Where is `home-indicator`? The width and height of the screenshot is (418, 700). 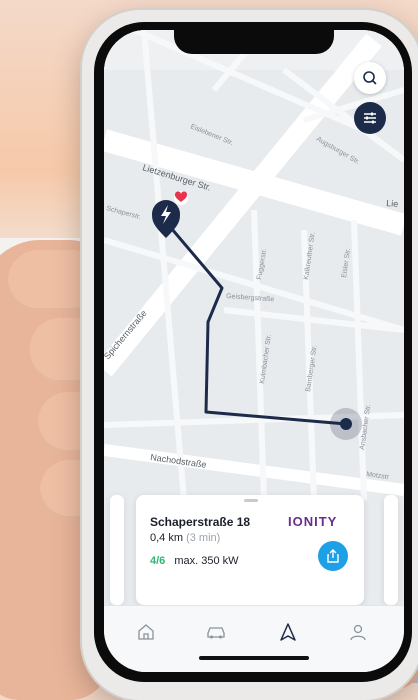 home-indicator is located at coordinates (254, 658).